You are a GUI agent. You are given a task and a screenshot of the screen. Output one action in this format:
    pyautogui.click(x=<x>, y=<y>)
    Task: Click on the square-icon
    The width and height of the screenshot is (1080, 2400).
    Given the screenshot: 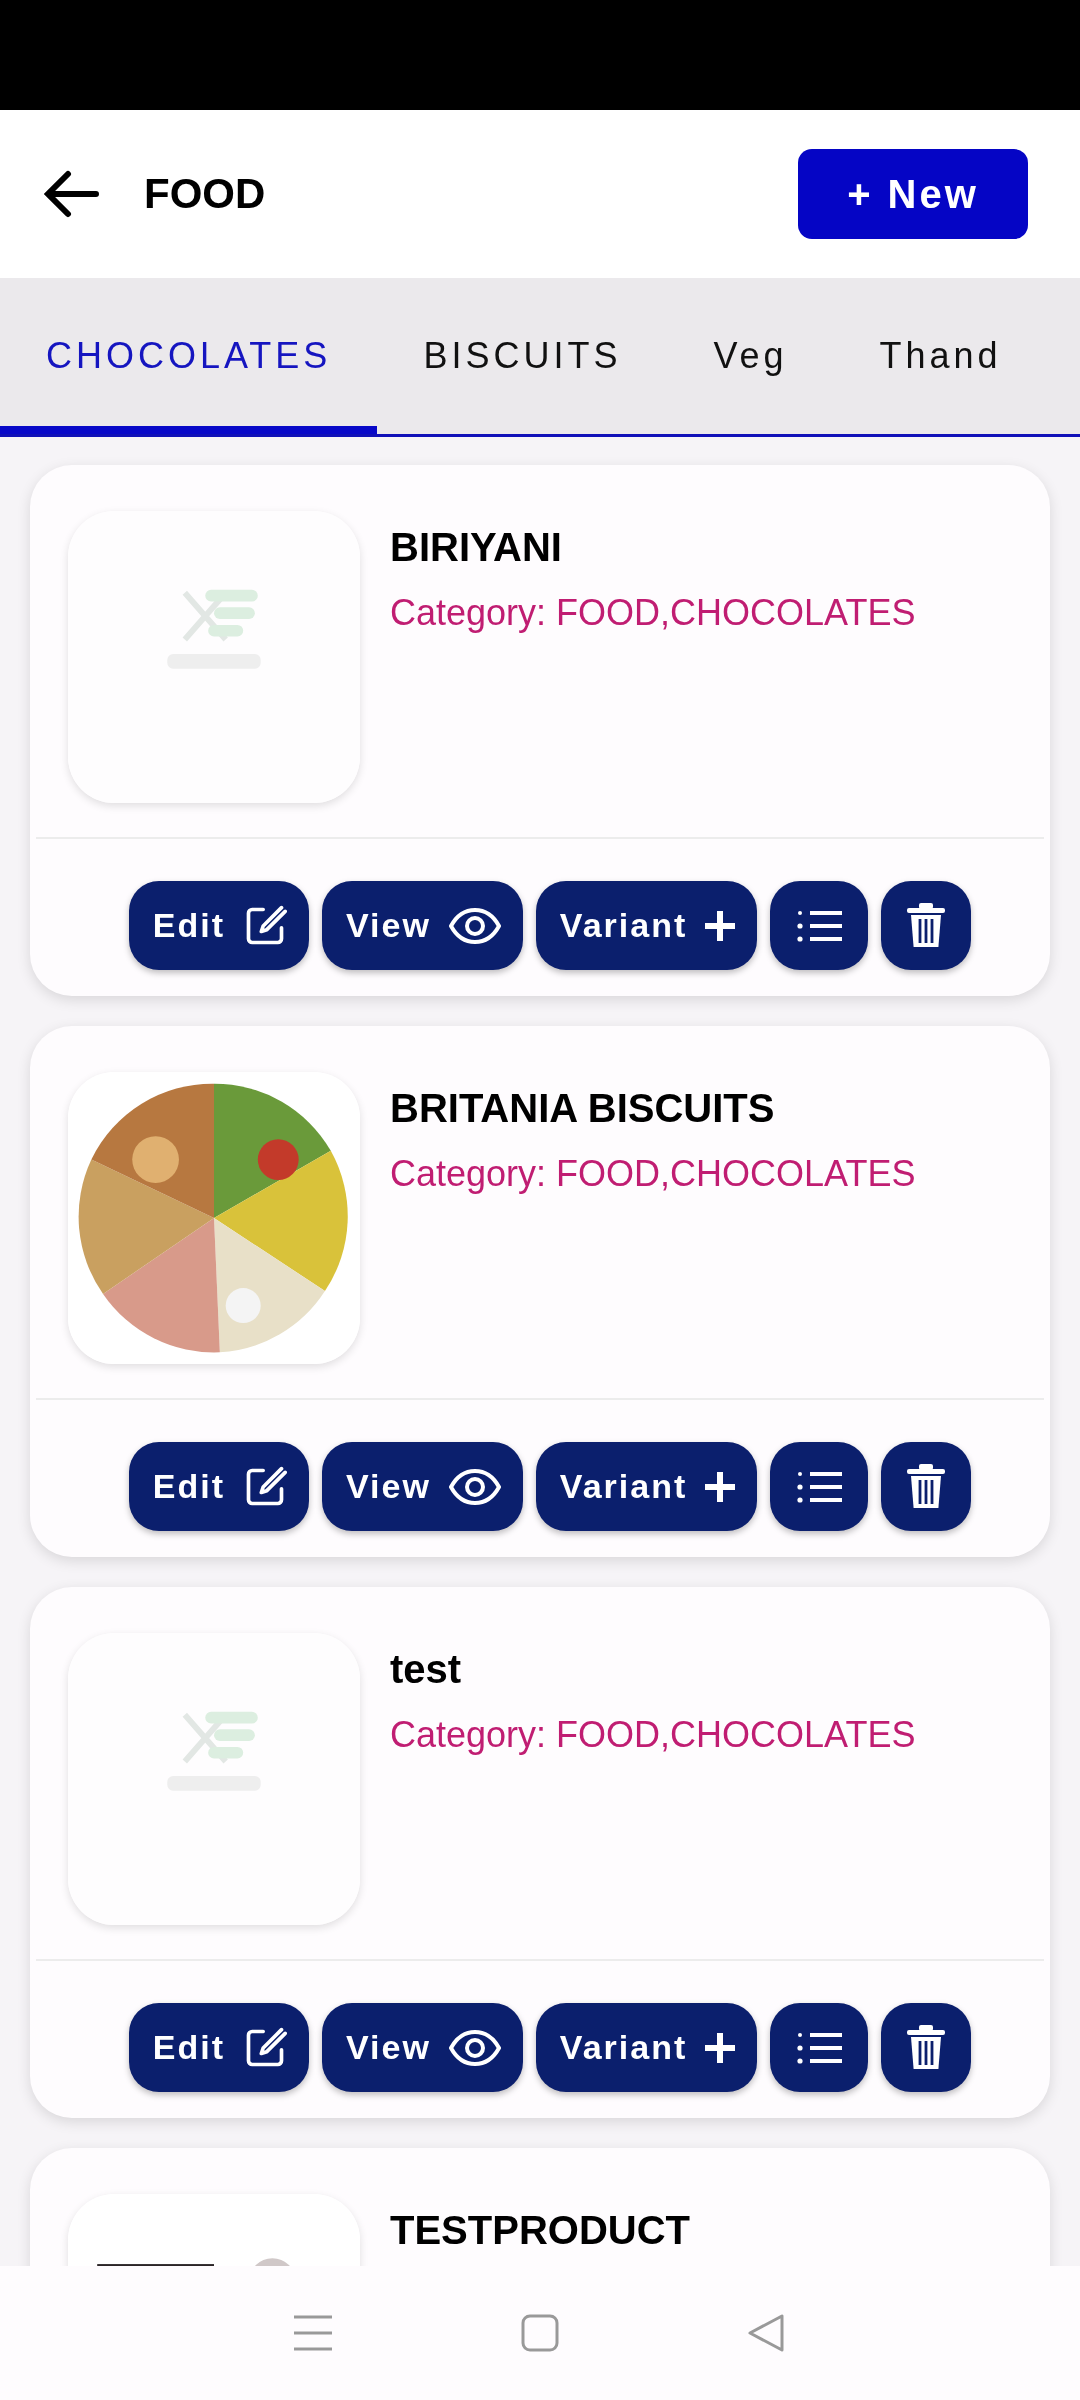 What is the action you would take?
    pyautogui.click(x=540, y=2333)
    